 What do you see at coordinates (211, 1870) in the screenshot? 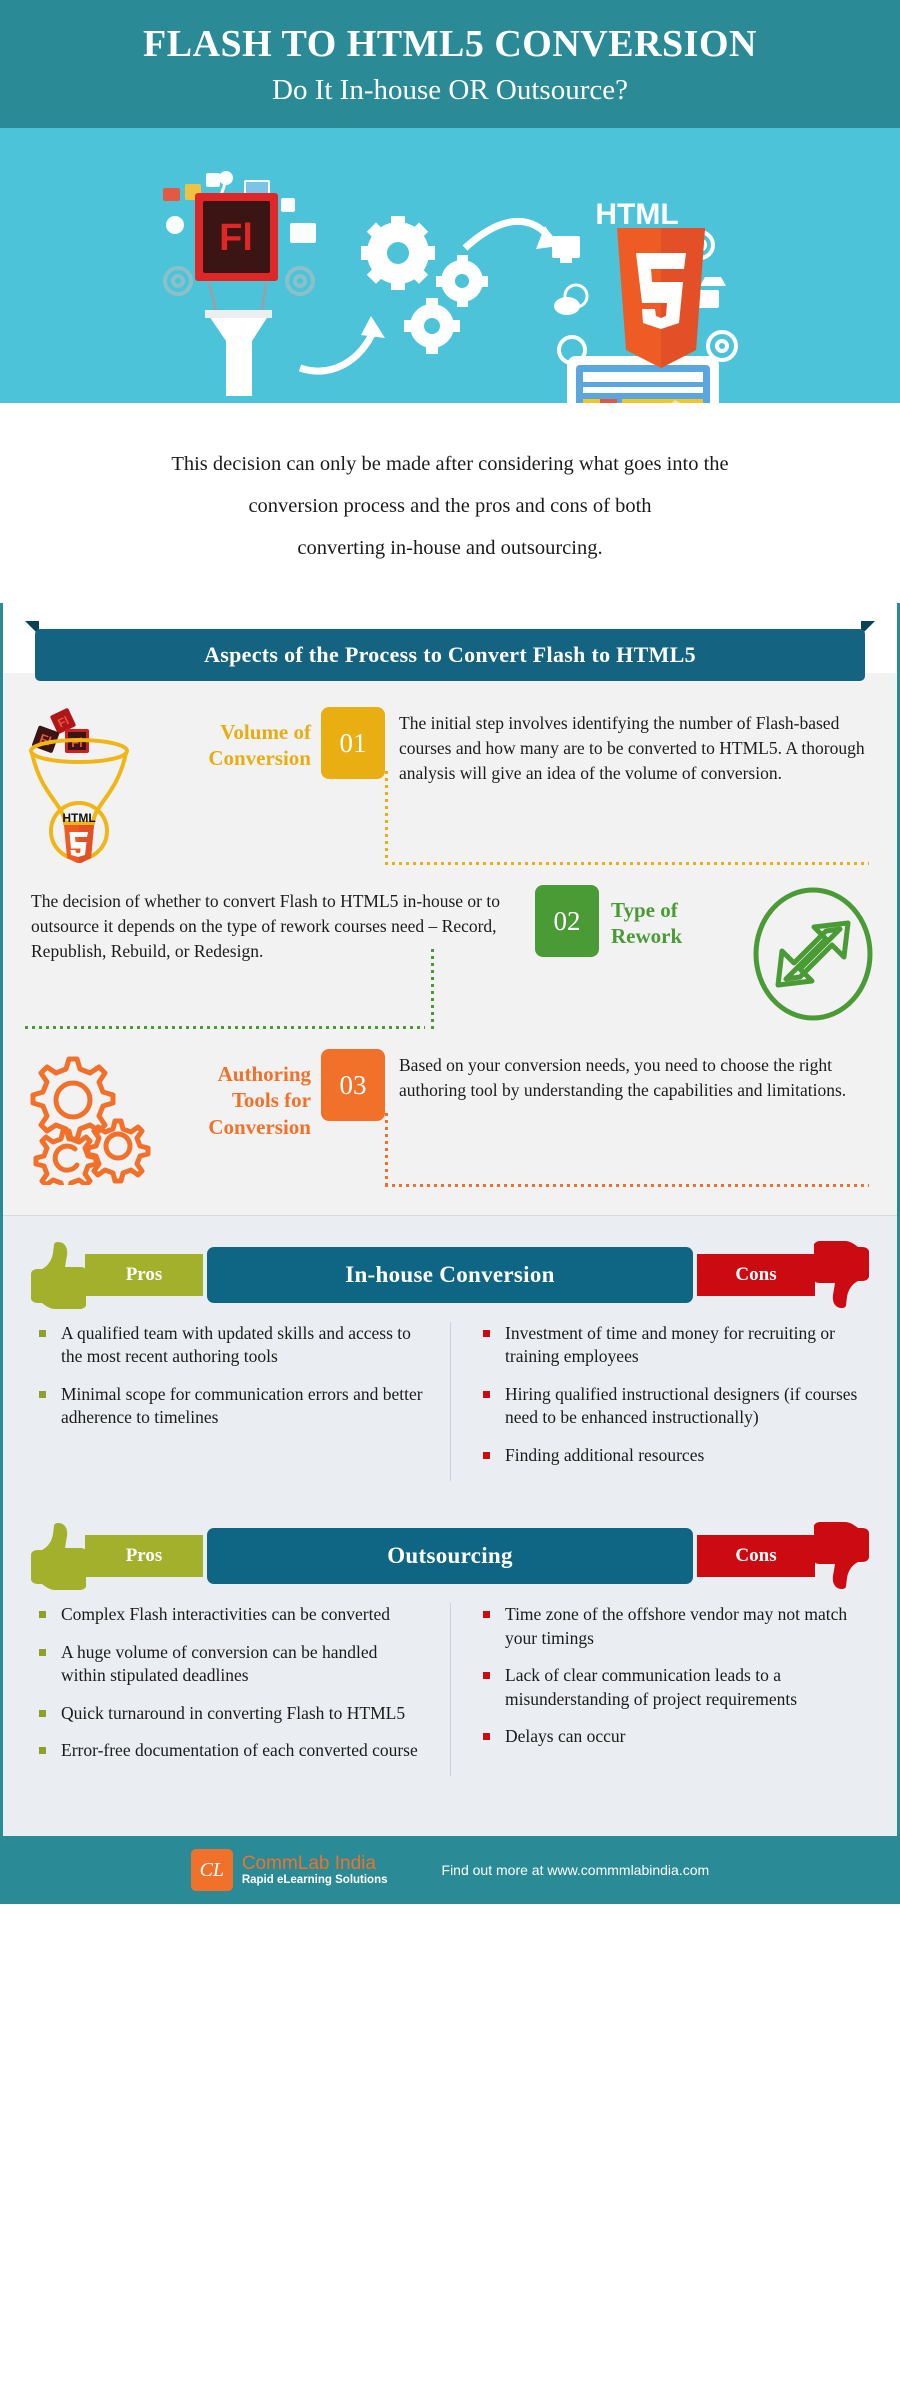
I see `commlab-logo-icon: CL` at bounding box center [211, 1870].